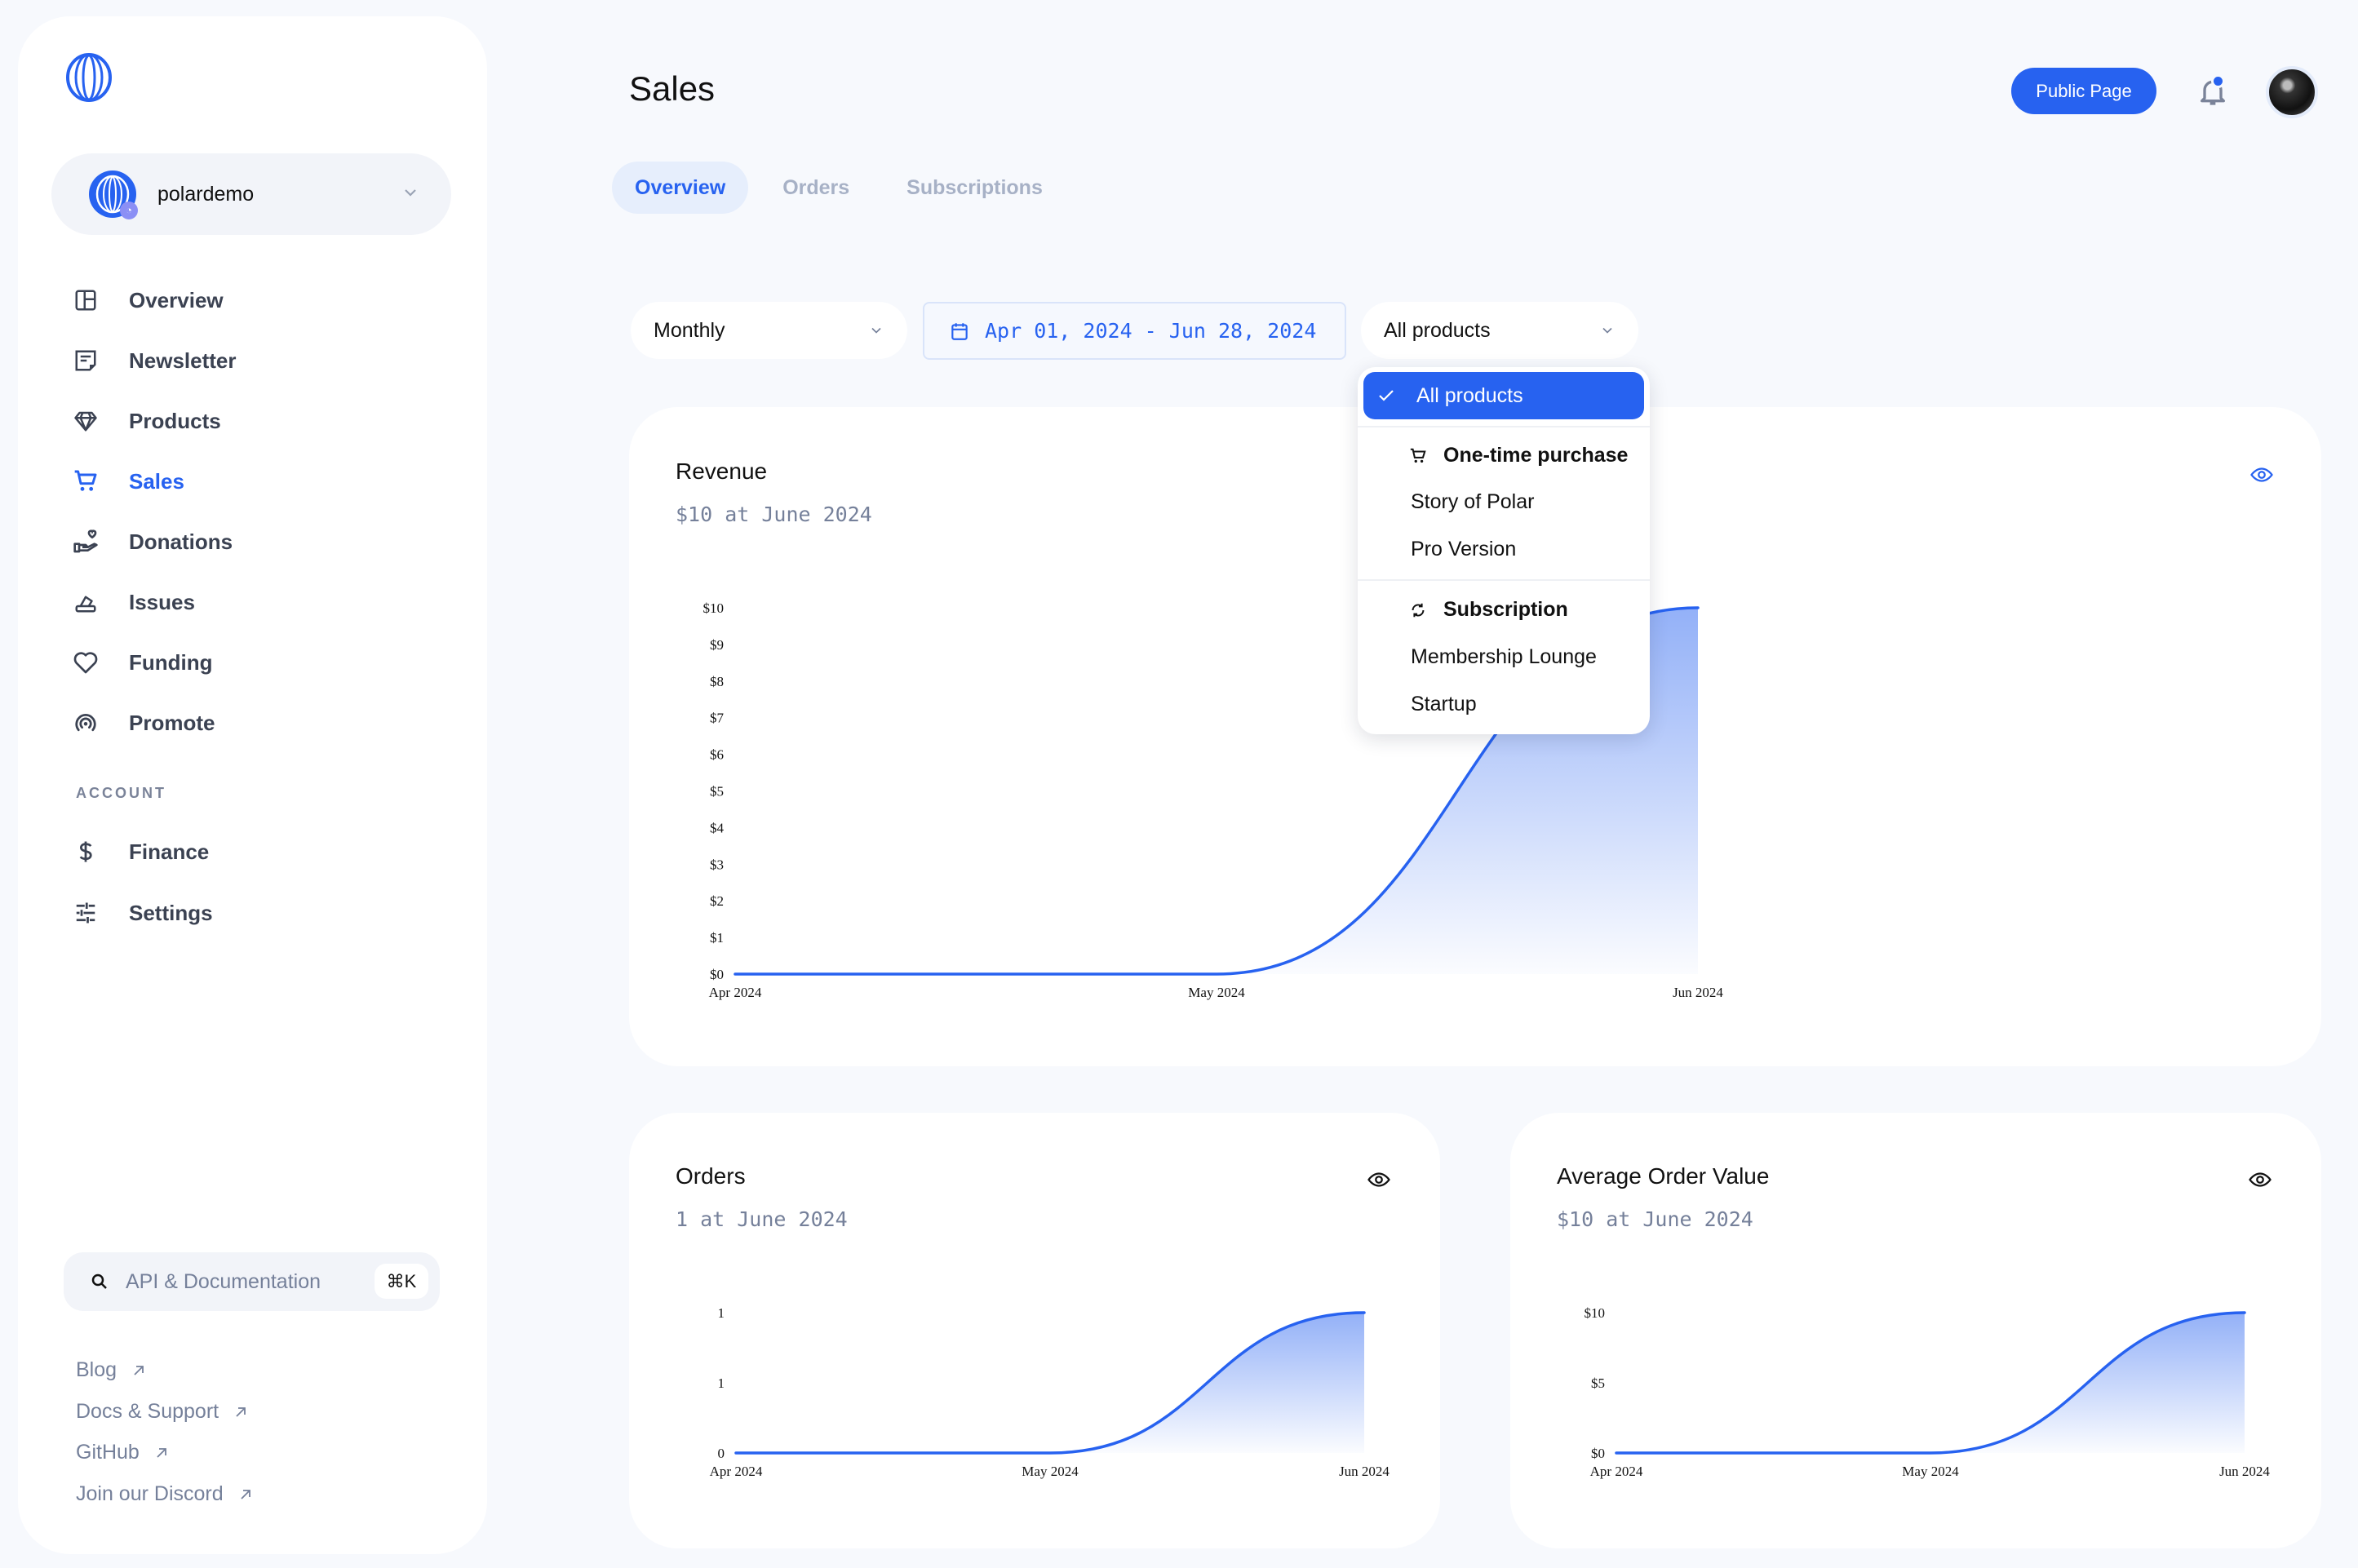  I want to click on user-avatar, so click(2292, 92).